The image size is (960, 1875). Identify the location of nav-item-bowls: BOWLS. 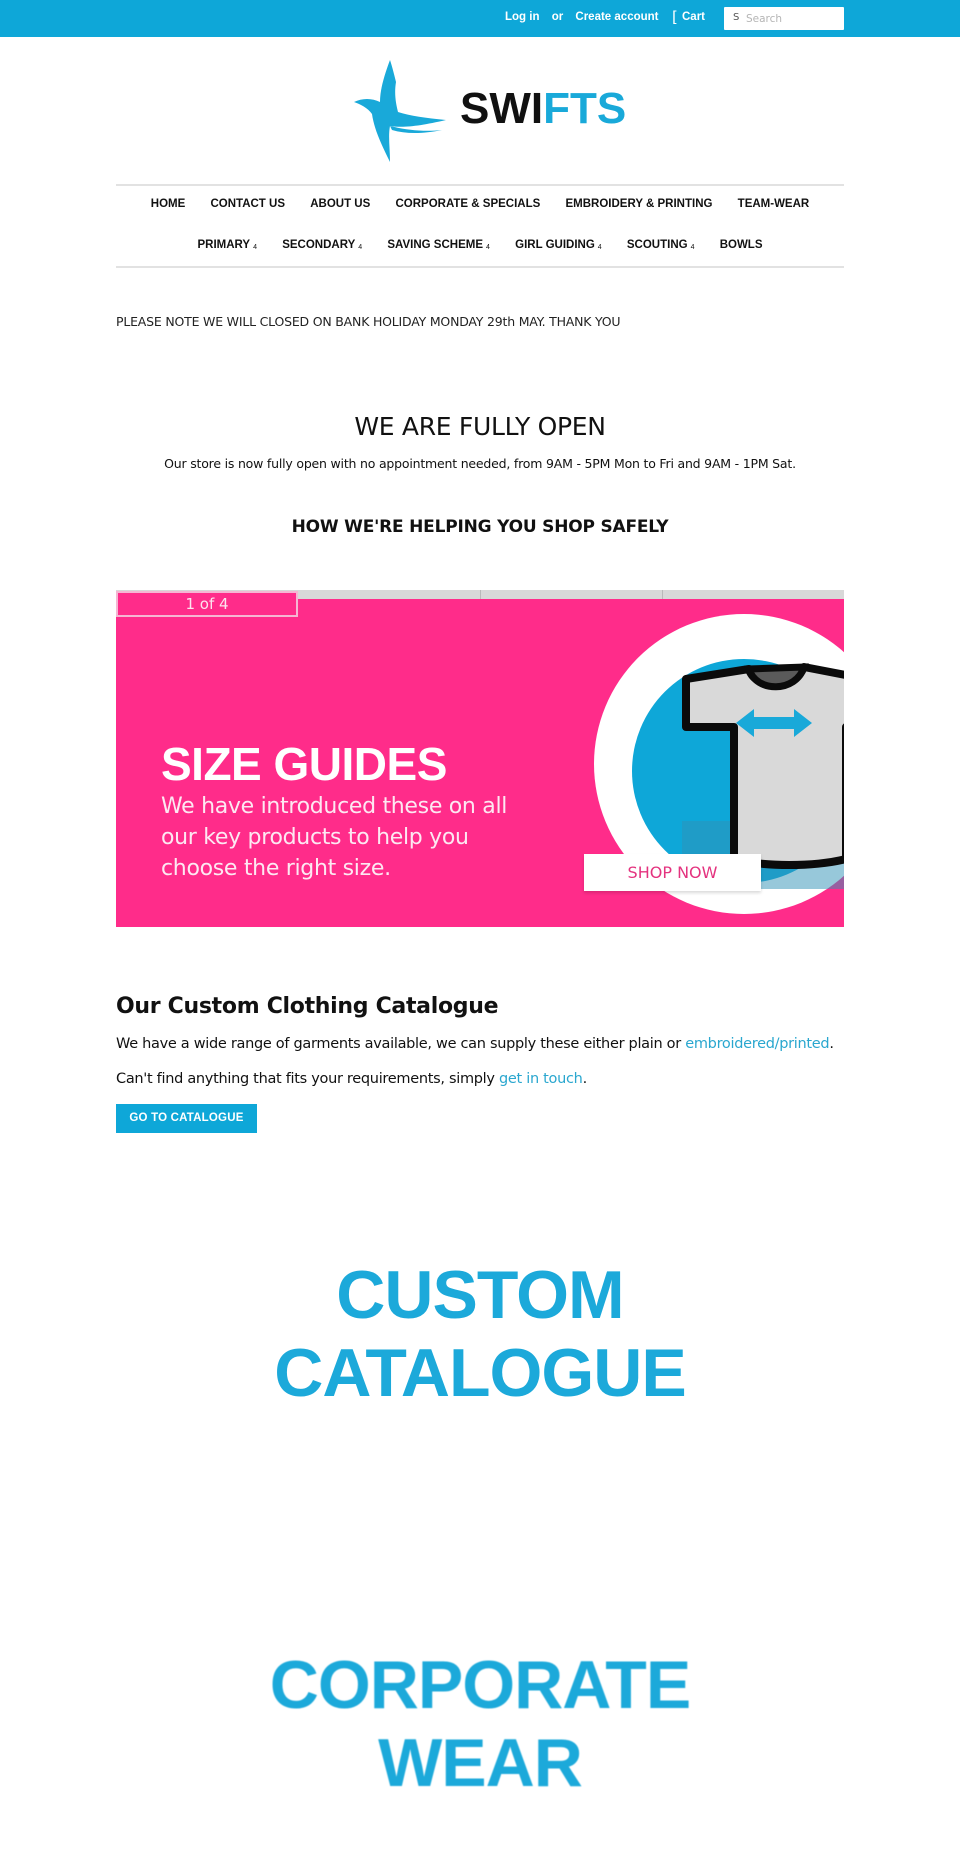
(741, 245).